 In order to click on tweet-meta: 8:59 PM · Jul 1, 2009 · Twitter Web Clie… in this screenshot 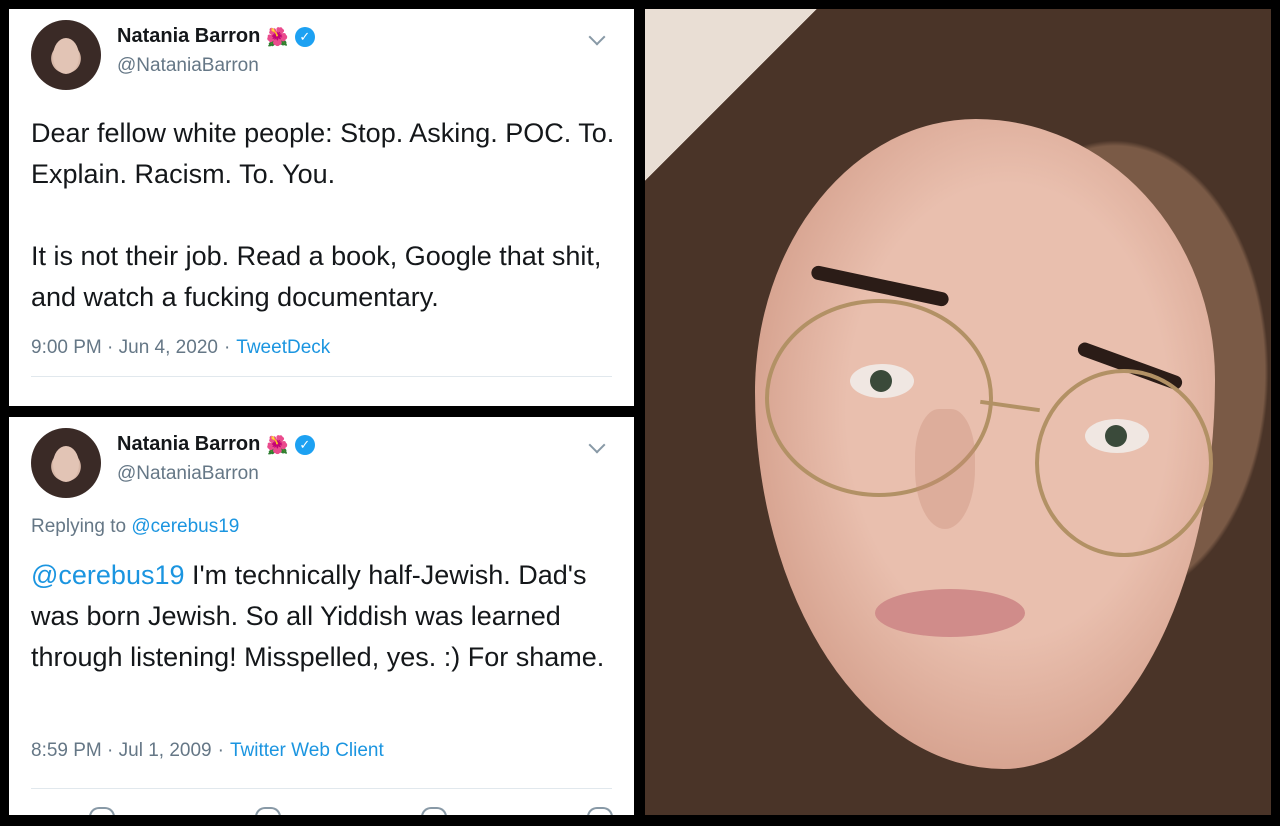, I will do `click(207, 751)`.